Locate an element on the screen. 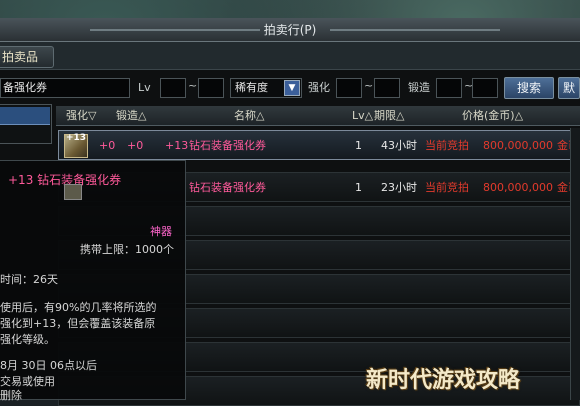 The width and height of the screenshot is (580, 406). enhance-max-input is located at coordinates (387, 88).